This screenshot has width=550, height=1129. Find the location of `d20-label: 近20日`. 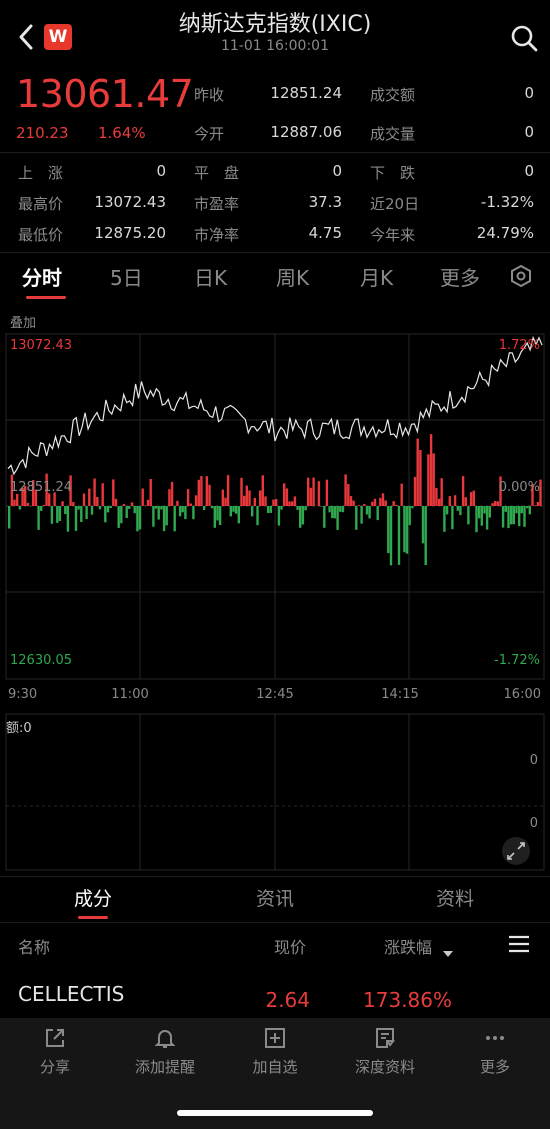

d20-label: 近20日 is located at coordinates (395, 204).